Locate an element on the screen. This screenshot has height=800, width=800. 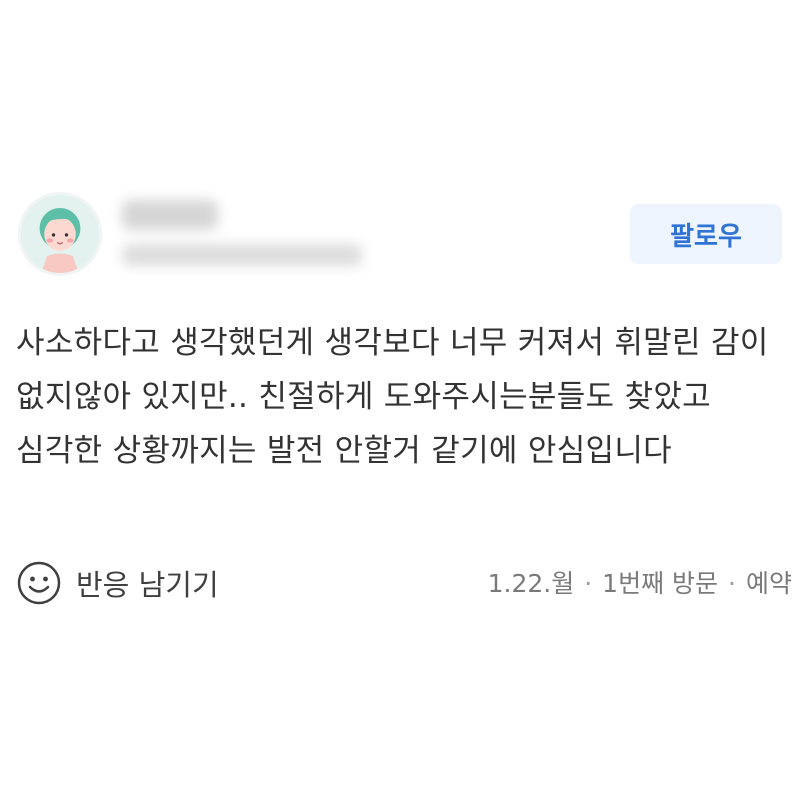
user-meta-redacted is located at coordinates (242, 255).